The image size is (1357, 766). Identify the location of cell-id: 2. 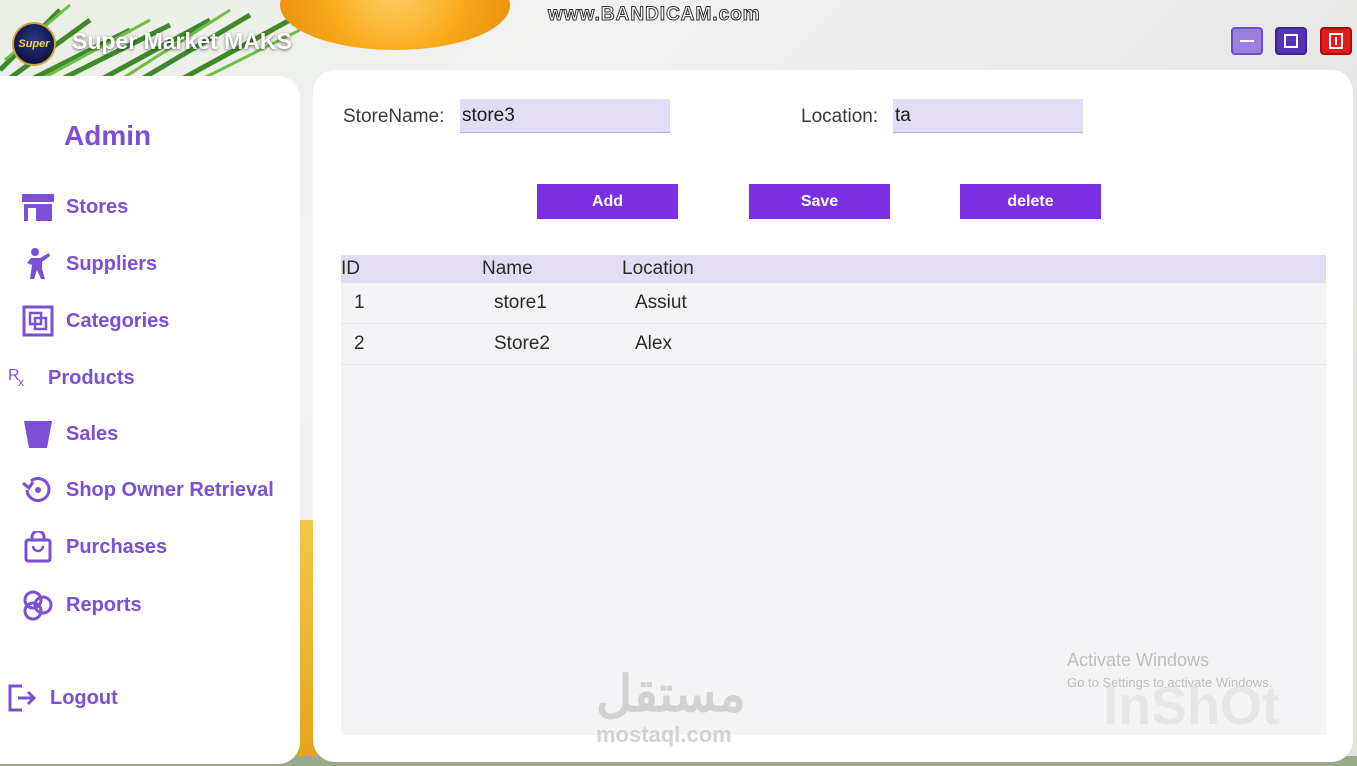
(359, 343).